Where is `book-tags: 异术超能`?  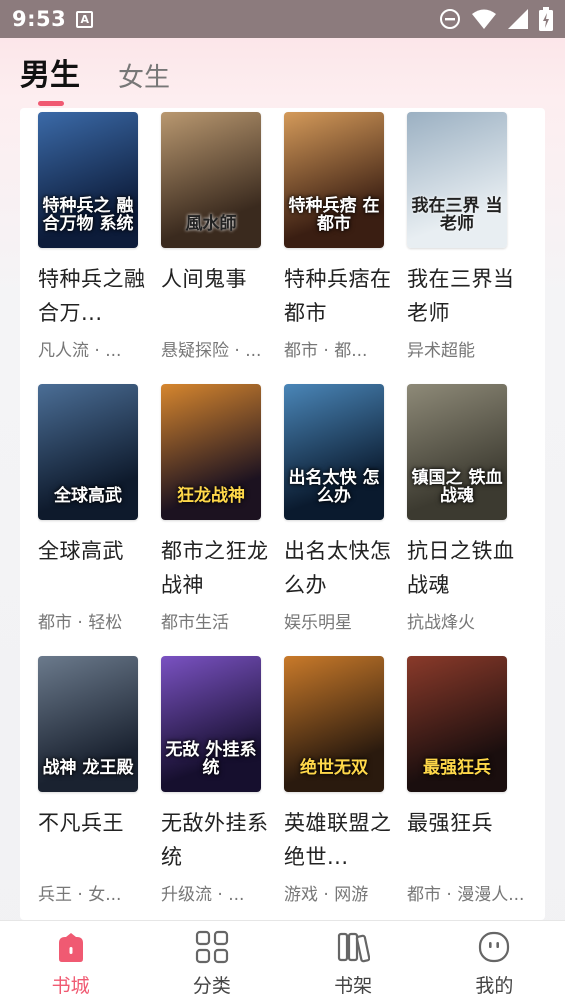 book-tags: 异术超能 is located at coordinates (441, 351).